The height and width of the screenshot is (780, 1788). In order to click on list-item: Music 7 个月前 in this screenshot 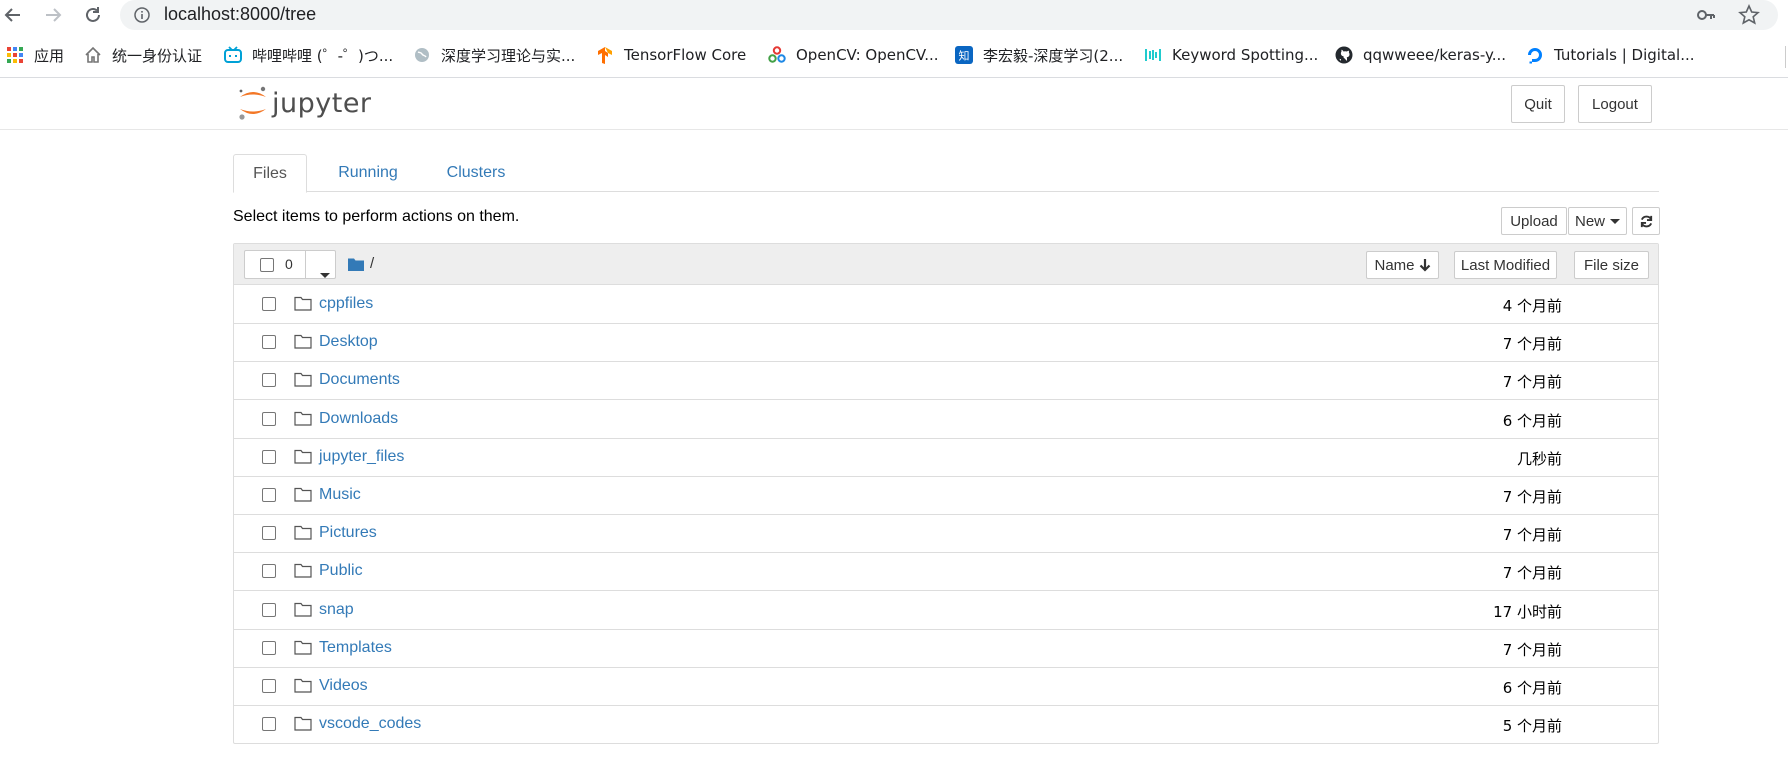, I will do `click(946, 496)`.